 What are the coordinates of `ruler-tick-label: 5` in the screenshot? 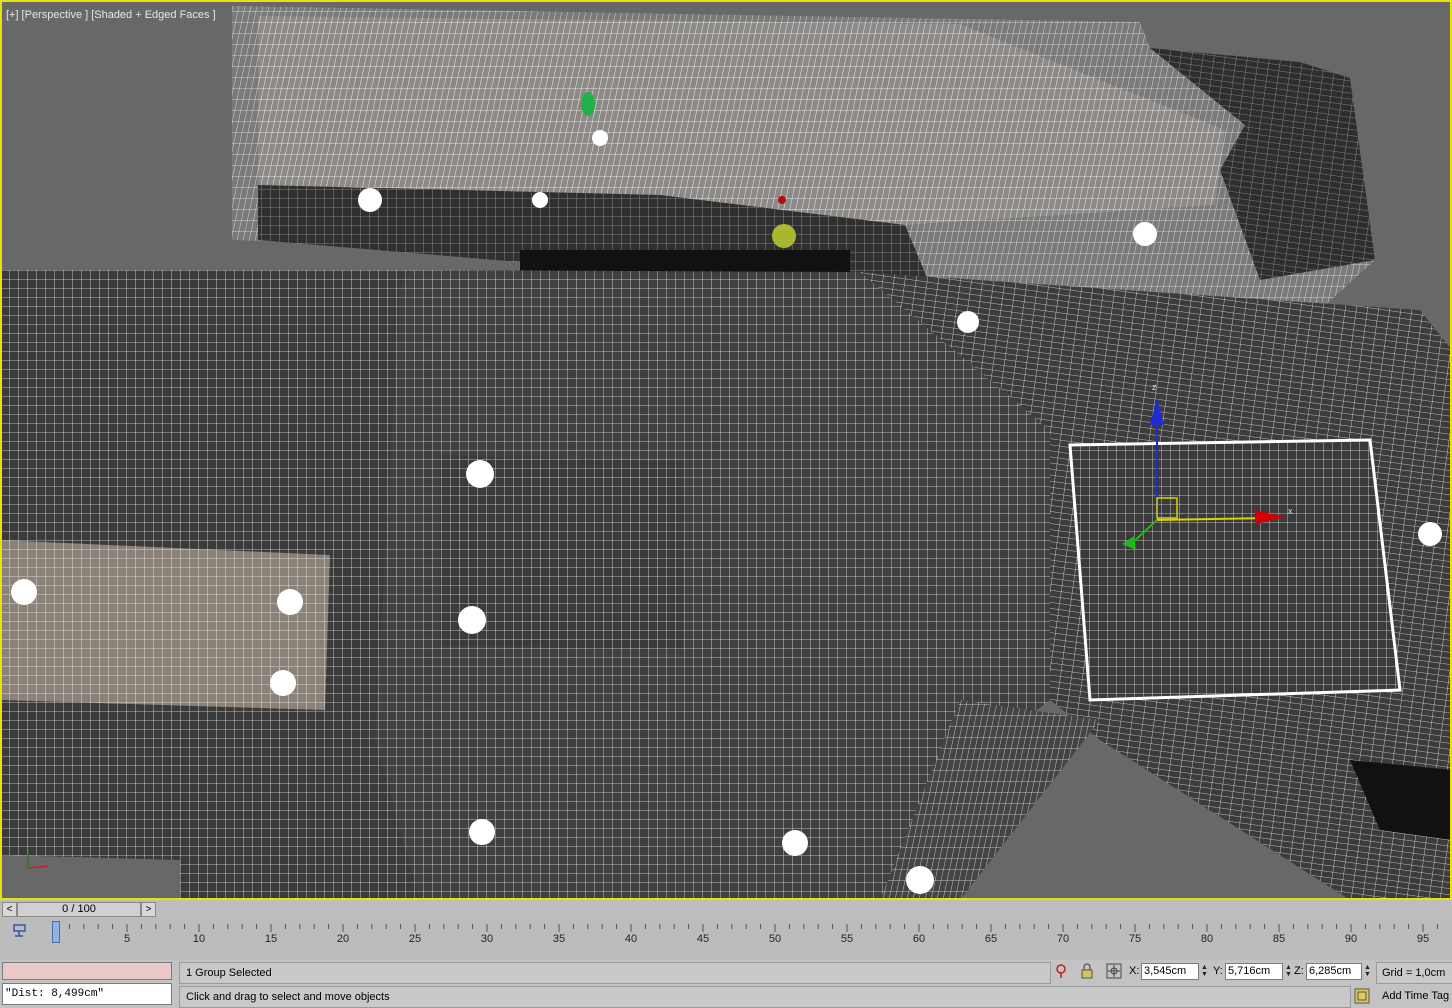 It's located at (127, 939).